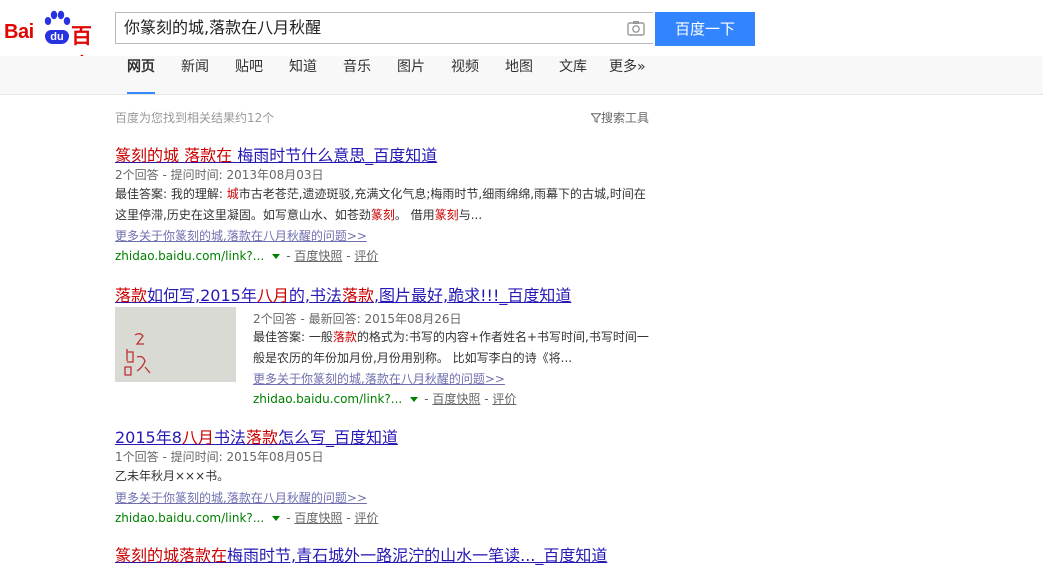 The height and width of the screenshot is (567, 1043). I want to click on result-title: 2015年8八月书法落款怎么写_百度知道, so click(256, 436).